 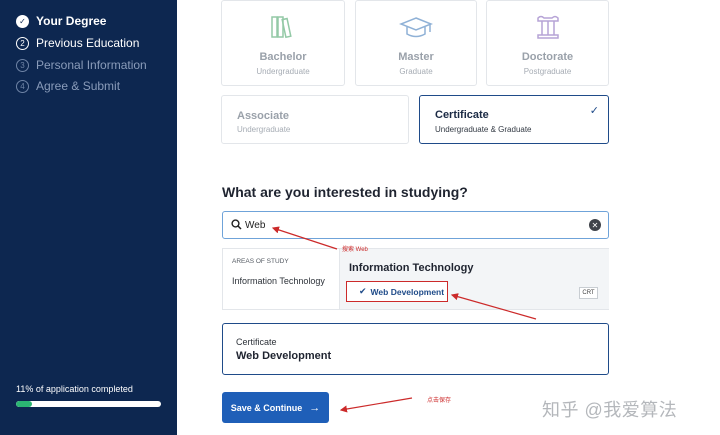 I want to click on watermark: 知乎 @我爱算法, so click(x=610, y=410).